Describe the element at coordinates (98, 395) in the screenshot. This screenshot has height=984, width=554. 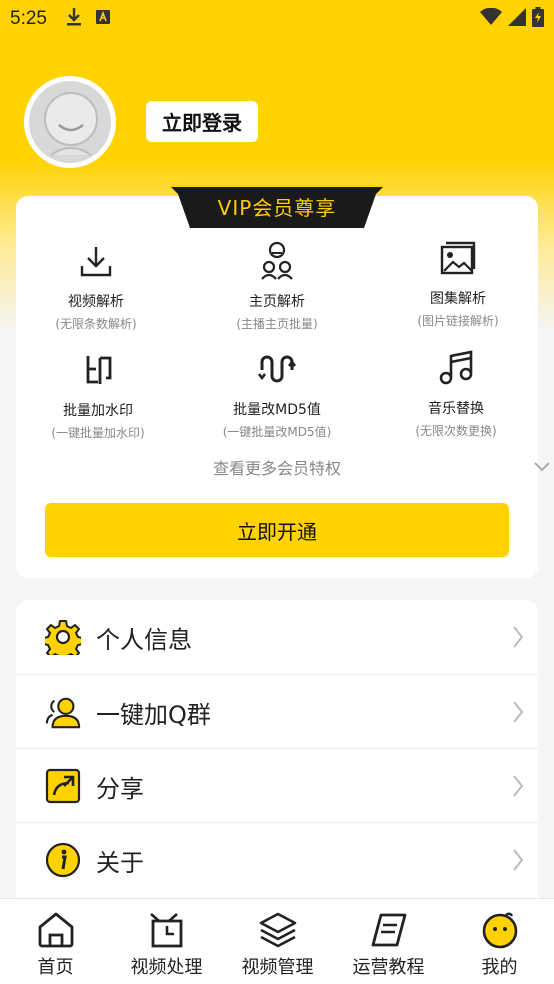
I see `feature-batch-watermark: 批量加水印 (一键批量加水印)` at that location.